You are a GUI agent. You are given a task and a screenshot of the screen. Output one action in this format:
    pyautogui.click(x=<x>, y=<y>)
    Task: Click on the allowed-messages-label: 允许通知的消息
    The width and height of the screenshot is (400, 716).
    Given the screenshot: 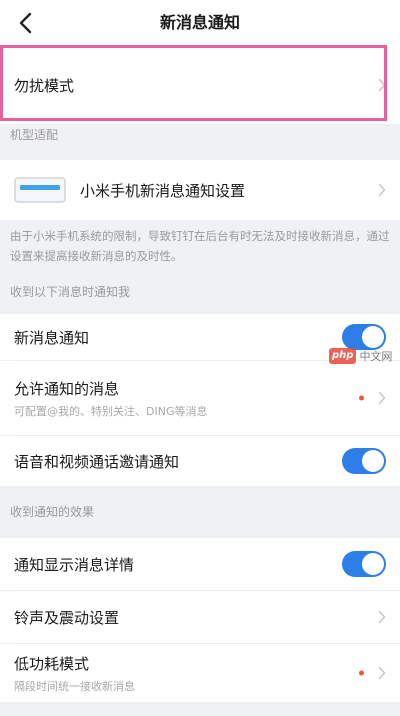 What is the action you would take?
    pyautogui.click(x=67, y=388)
    